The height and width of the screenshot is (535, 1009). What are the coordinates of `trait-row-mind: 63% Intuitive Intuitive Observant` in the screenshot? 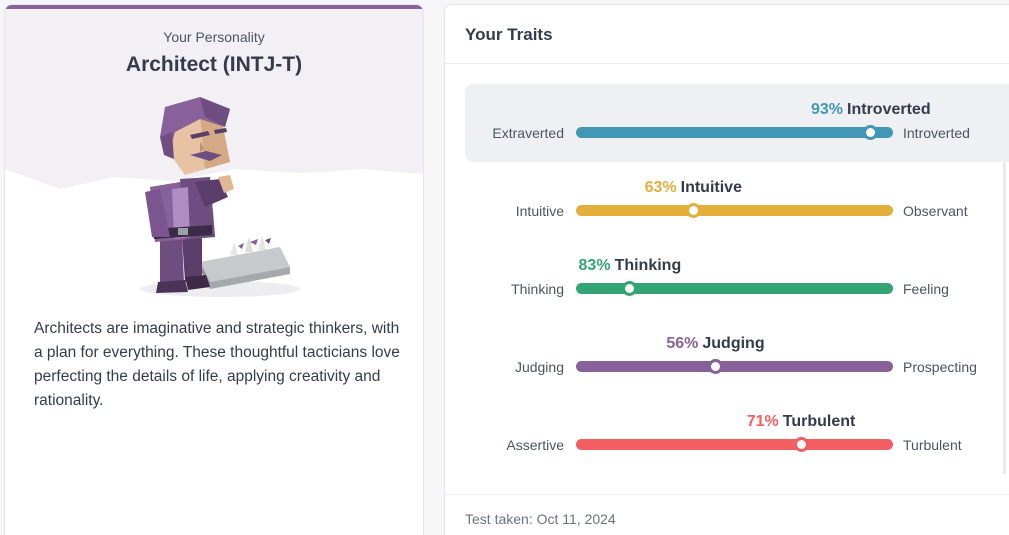 It's located at (727, 209).